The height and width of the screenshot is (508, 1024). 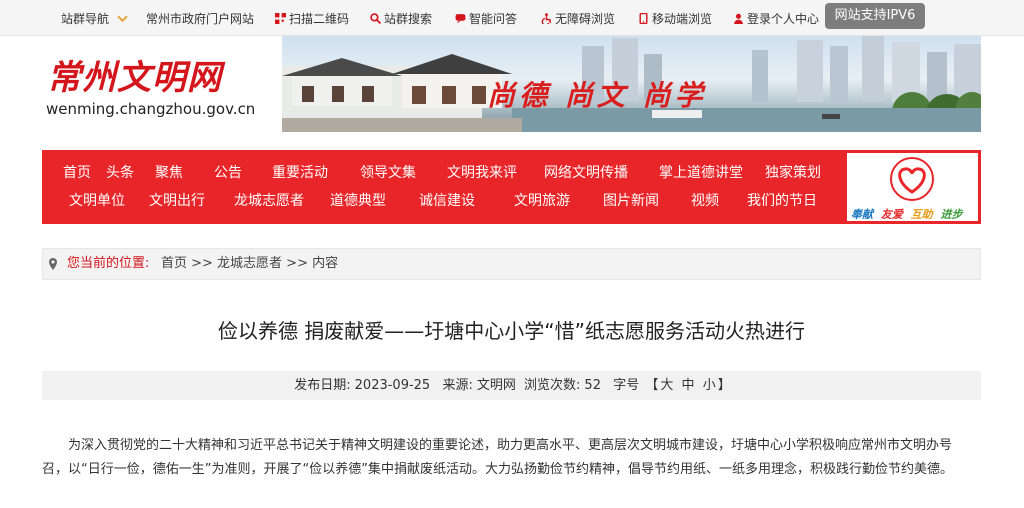 What do you see at coordinates (408, 19) in the screenshot?
I see `site-search-label: 站群搜索` at bounding box center [408, 19].